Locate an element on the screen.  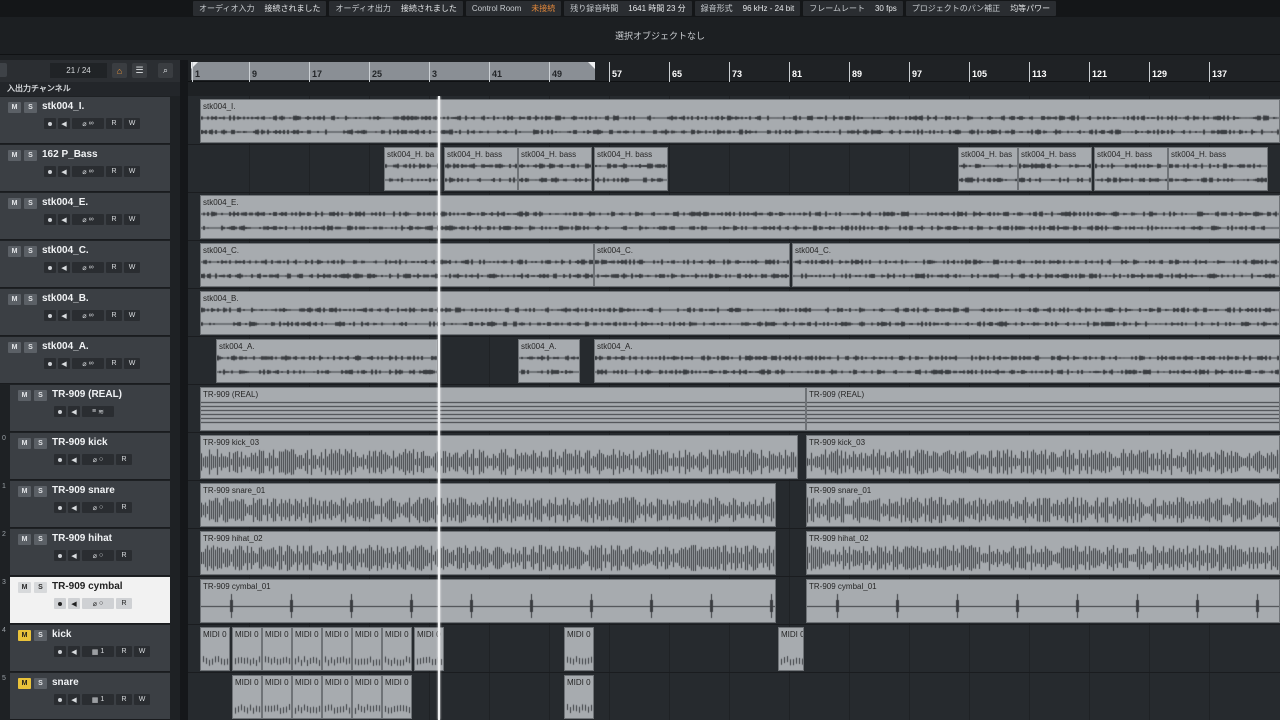
status-audio-input: オーディオ入力 接続されました is located at coordinates (260, 8).